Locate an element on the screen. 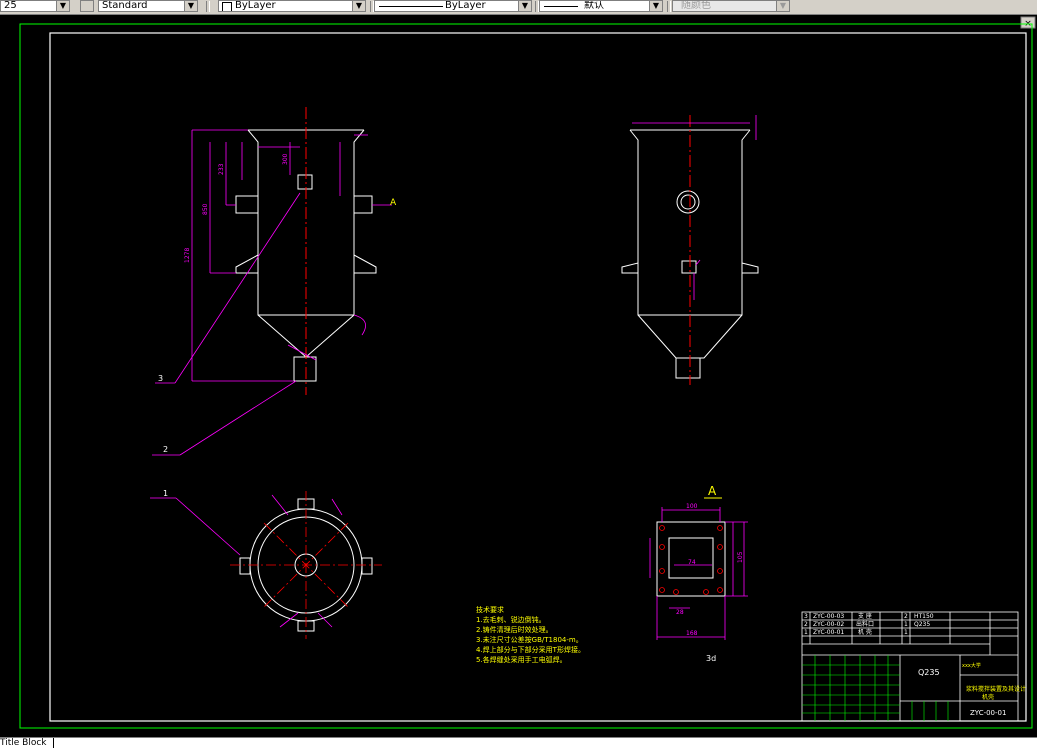 The height and width of the screenshot is (748, 1037). flange-dimension-texts: 100 168 74 28 105 is located at coordinates (710, 570).